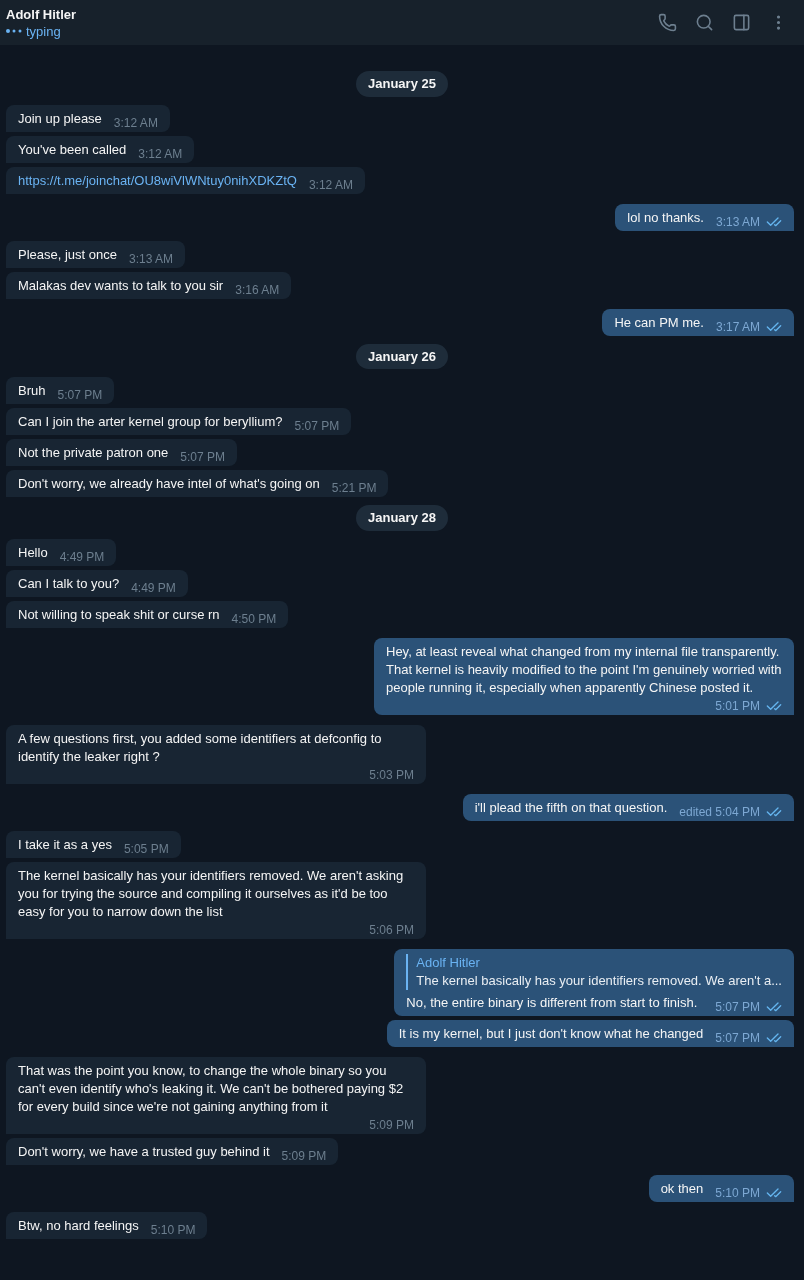 The image size is (804, 1280). I want to click on message-text: ok then, so click(682, 1188).